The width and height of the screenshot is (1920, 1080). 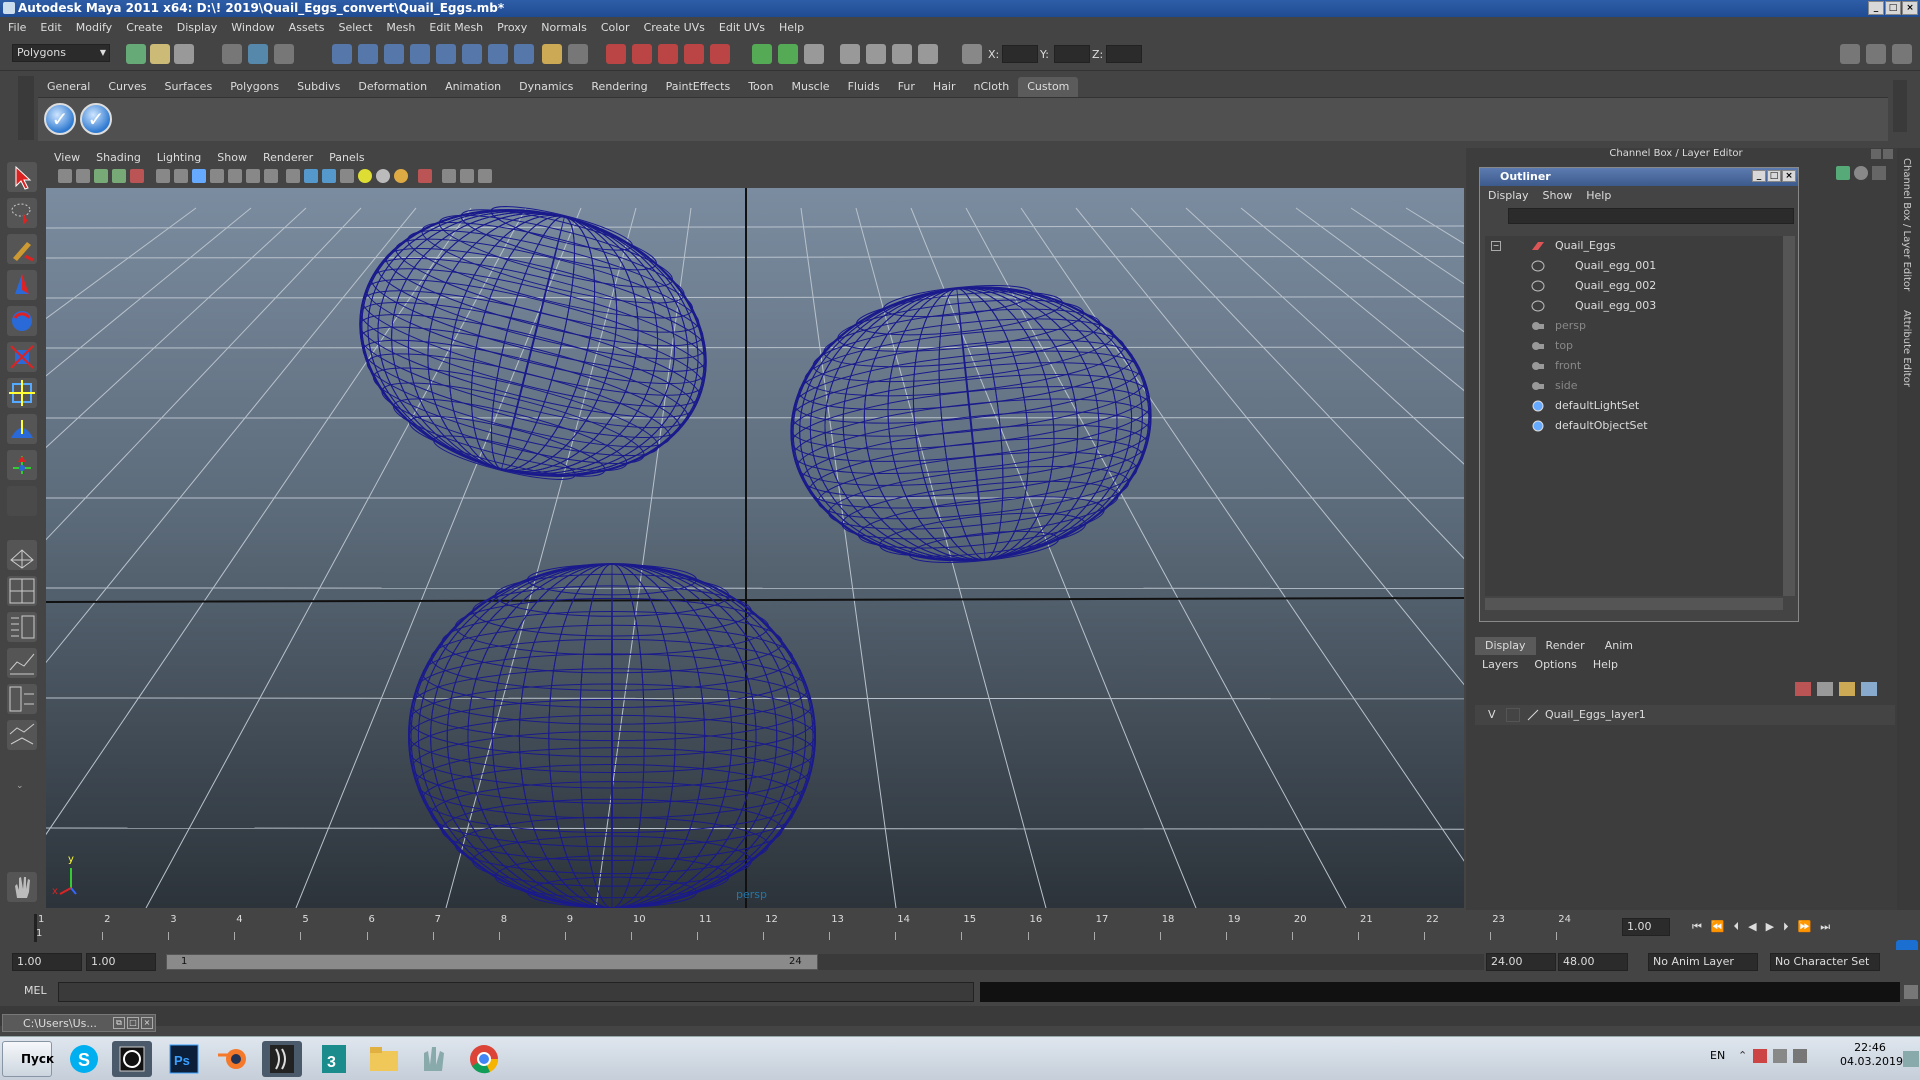 What do you see at coordinates (1850, 54) in the screenshot?
I see `toggle-attr-editor-icon` at bounding box center [1850, 54].